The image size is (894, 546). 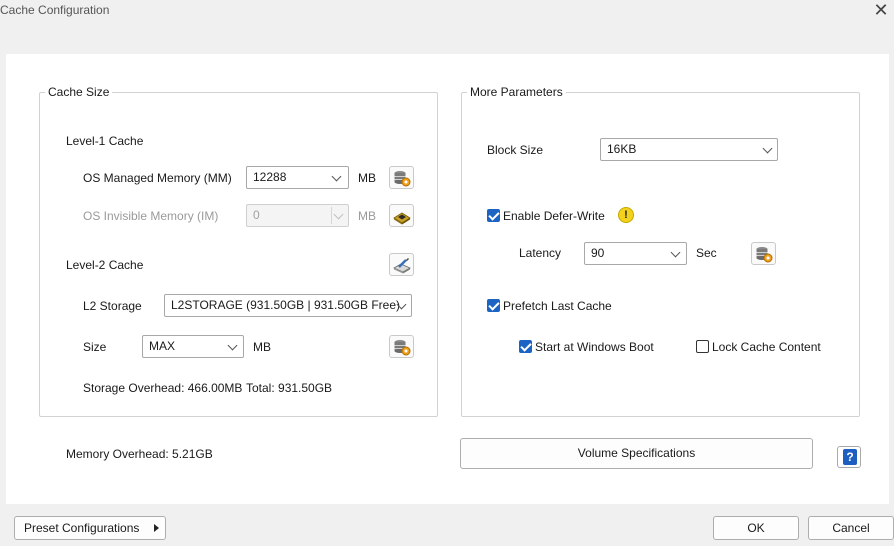 What do you see at coordinates (766, 347) in the screenshot?
I see `lock-cache-content-label: Lock Cache Content` at bounding box center [766, 347].